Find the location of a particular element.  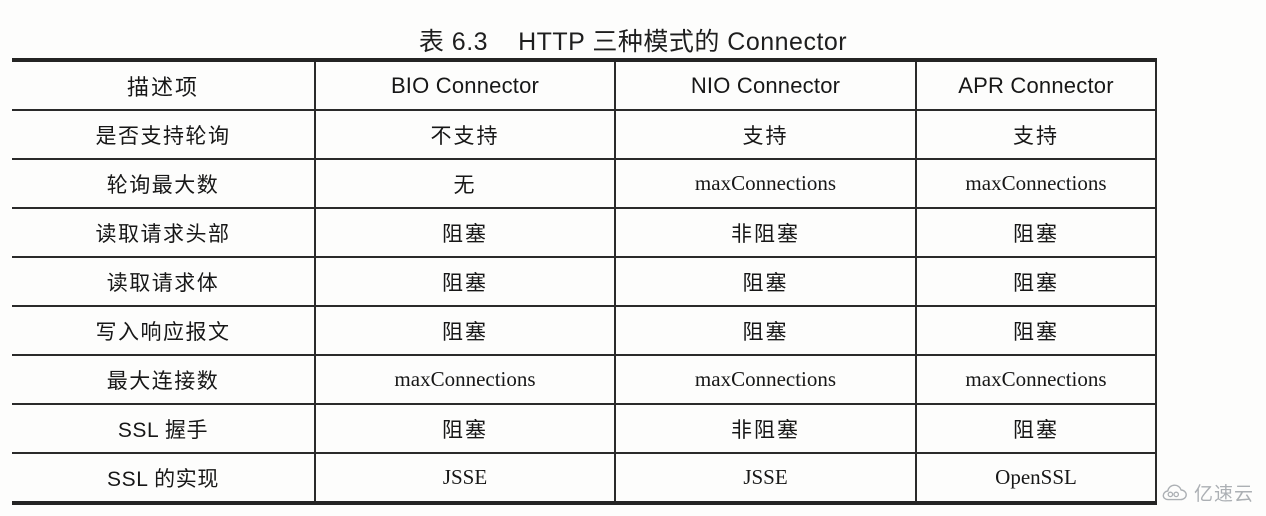

table-row: 写入响应报文 阻塞 阻塞 阻塞 is located at coordinates (584, 330).